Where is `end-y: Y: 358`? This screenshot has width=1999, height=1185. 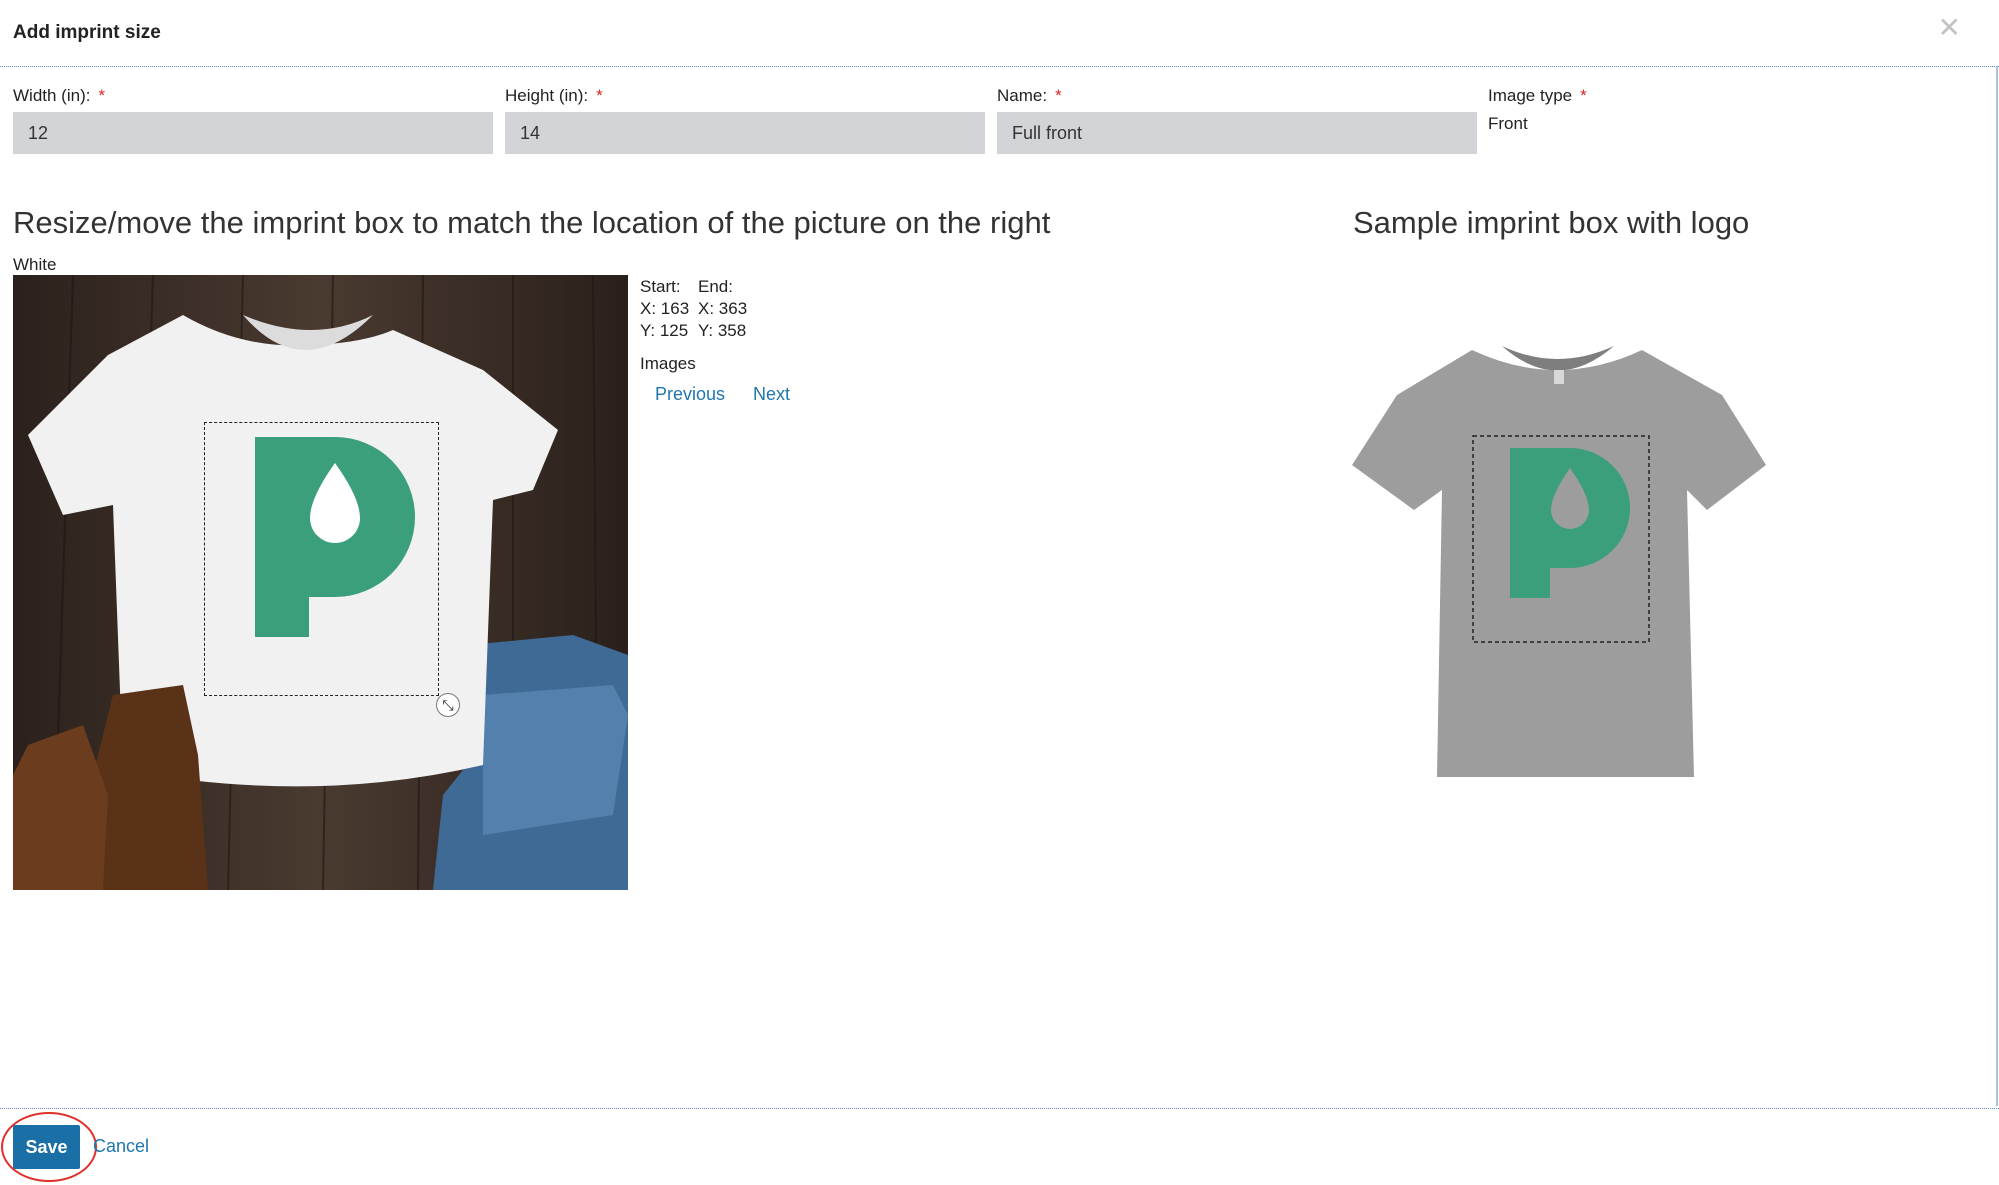 end-y: Y: 358 is located at coordinates (722, 330).